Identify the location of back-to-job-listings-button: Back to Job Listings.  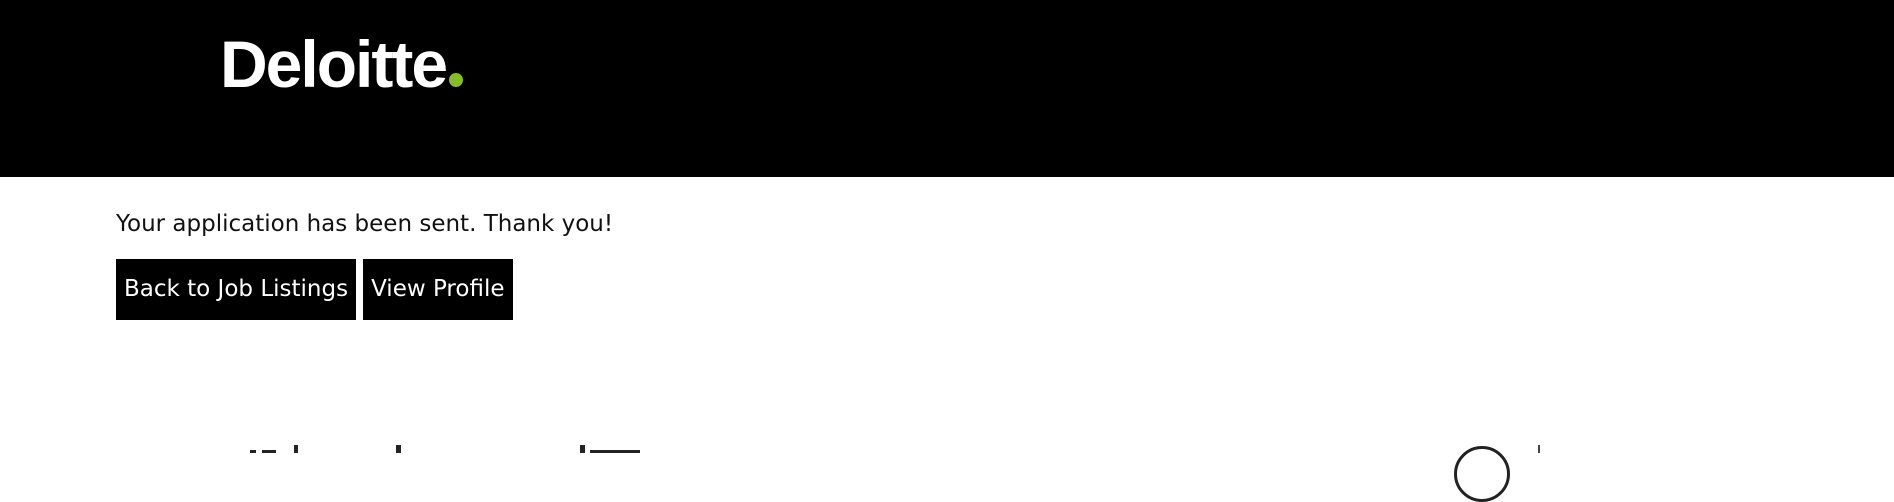
(236, 289).